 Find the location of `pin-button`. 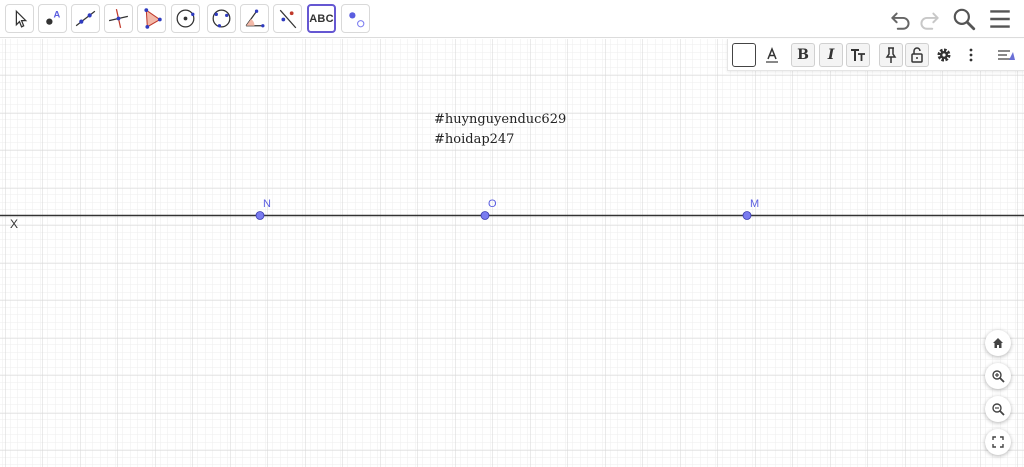

pin-button is located at coordinates (891, 55).